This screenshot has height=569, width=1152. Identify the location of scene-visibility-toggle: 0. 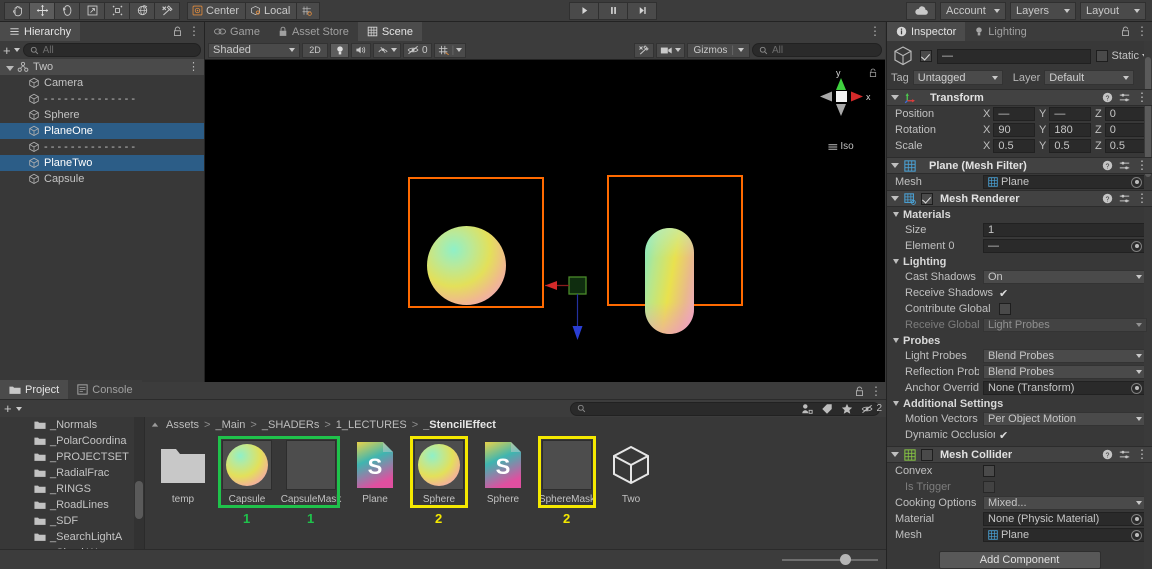
(417, 50).